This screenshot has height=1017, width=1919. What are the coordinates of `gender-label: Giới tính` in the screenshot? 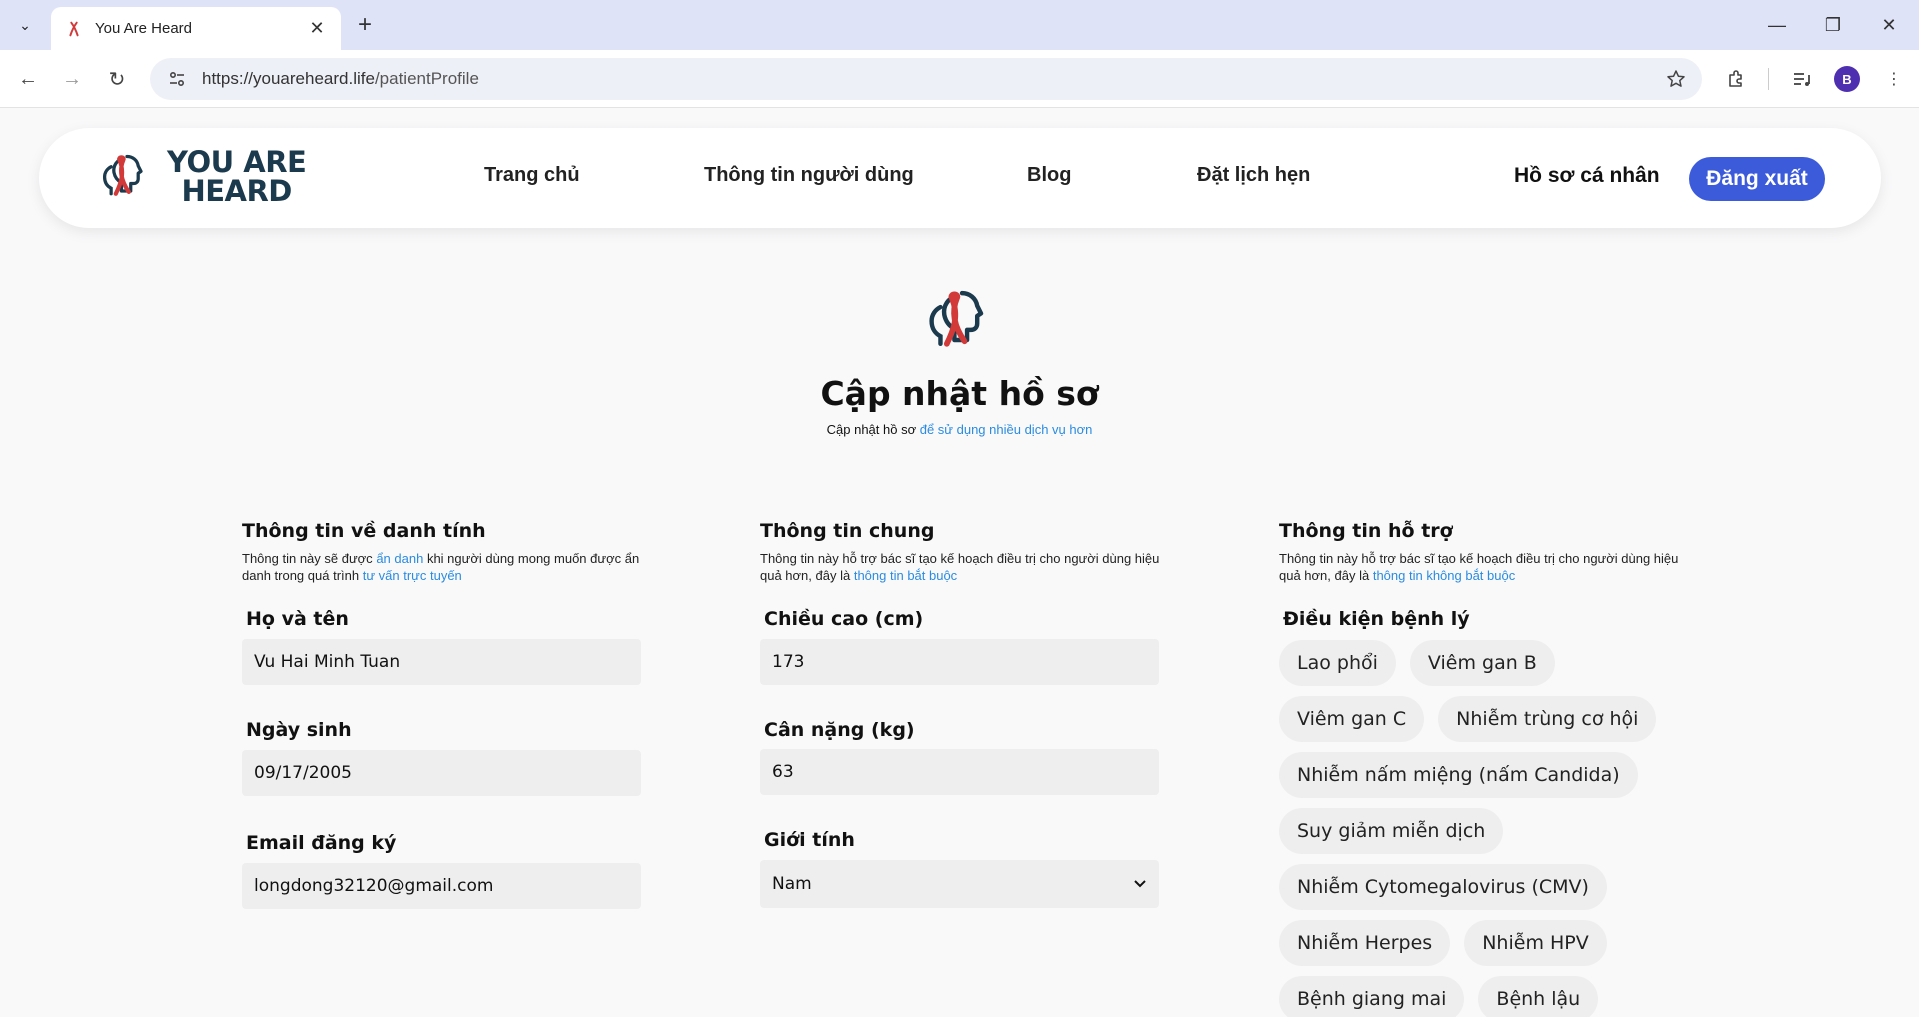 It's located at (809, 840).